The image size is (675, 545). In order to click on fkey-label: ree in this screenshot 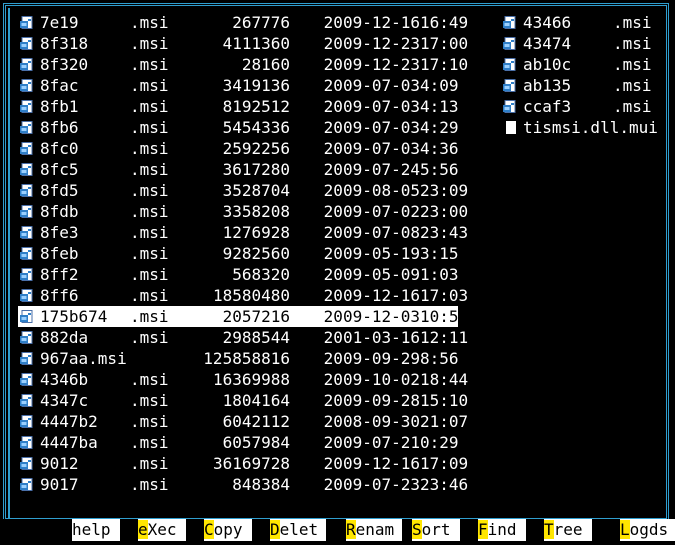, I will do `click(568, 529)`.